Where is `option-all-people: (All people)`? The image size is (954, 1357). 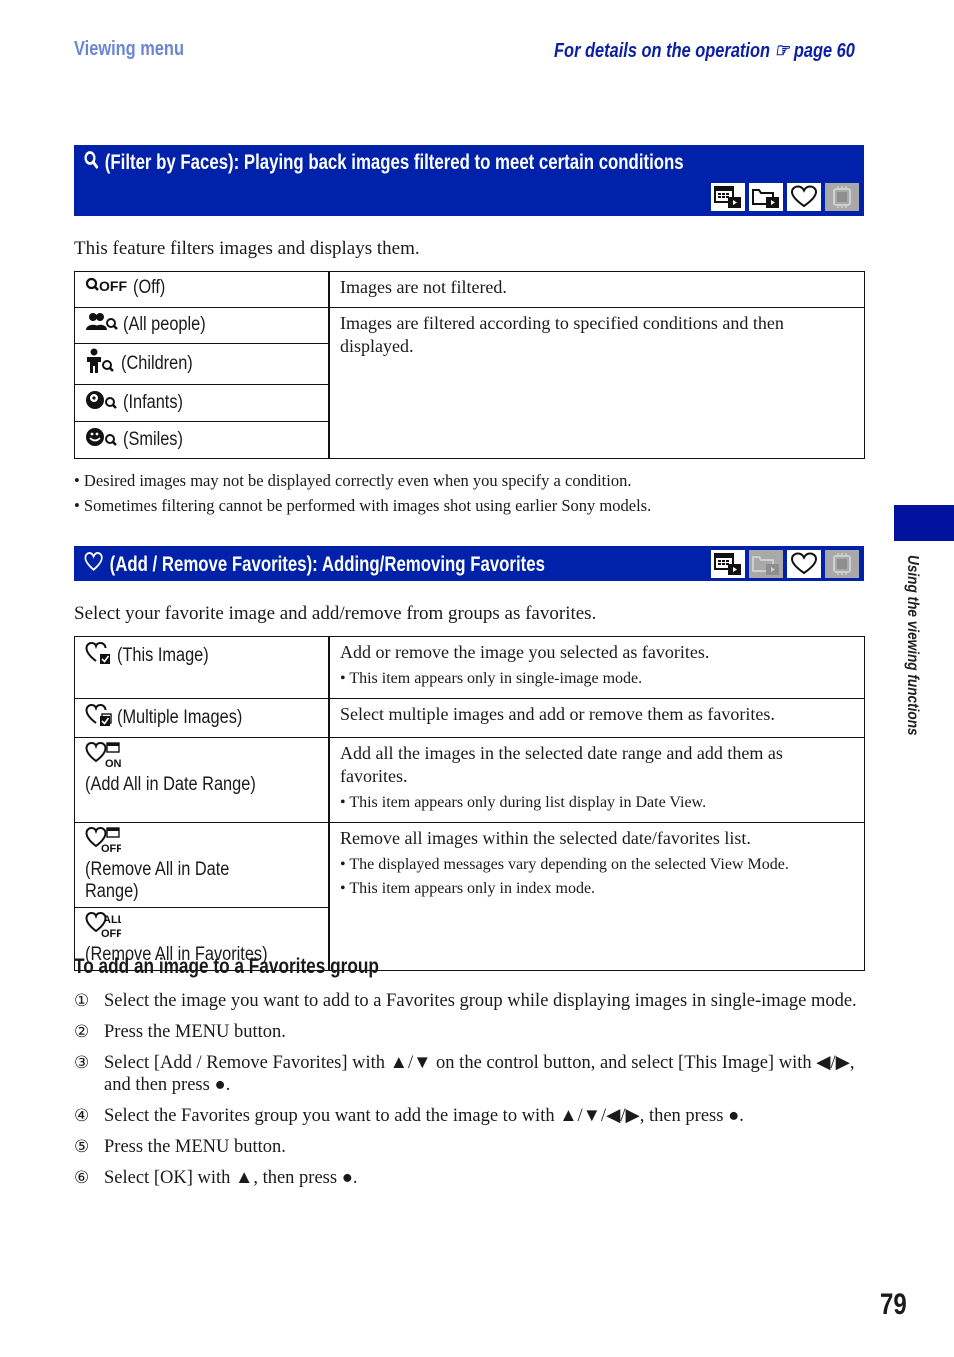 option-all-people: (All people) is located at coordinates (202, 325).